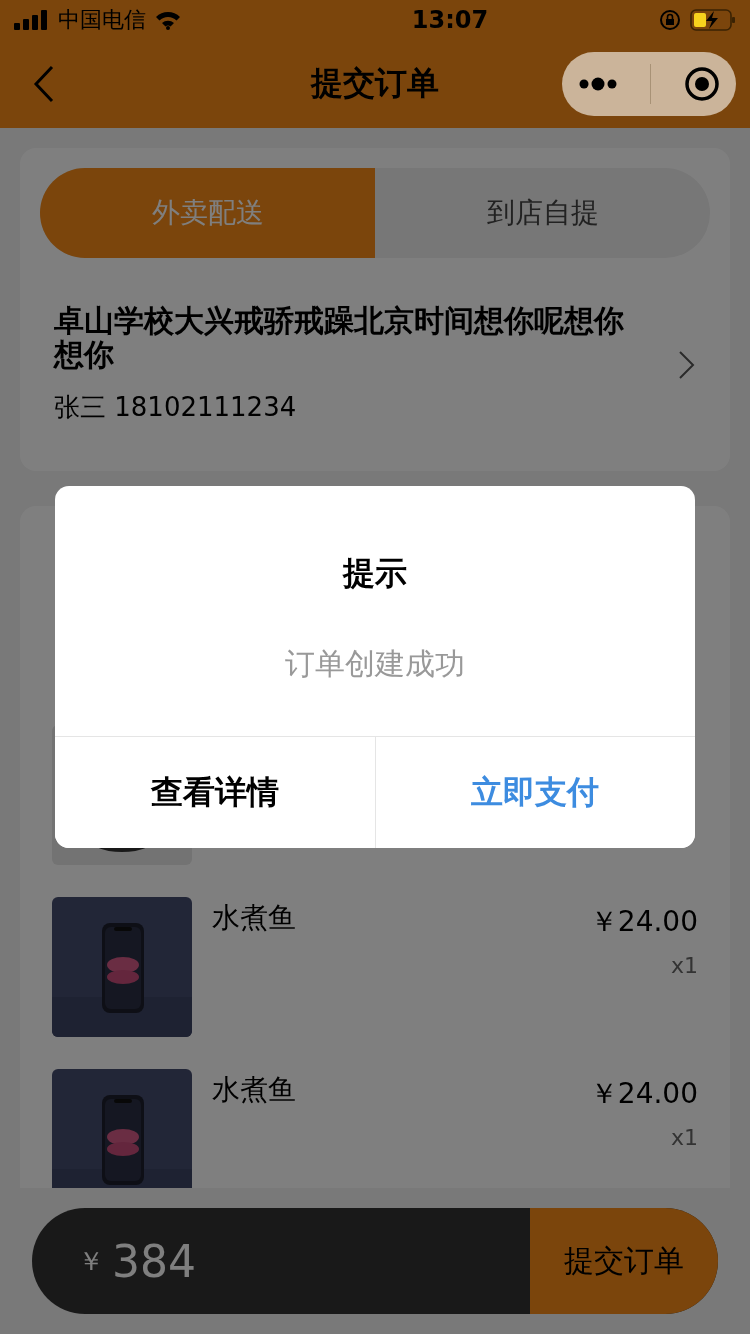  What do you see at coordinates (713, 20) in the screenshot?
I see `battery-icon` at bounding box center [713, 20].